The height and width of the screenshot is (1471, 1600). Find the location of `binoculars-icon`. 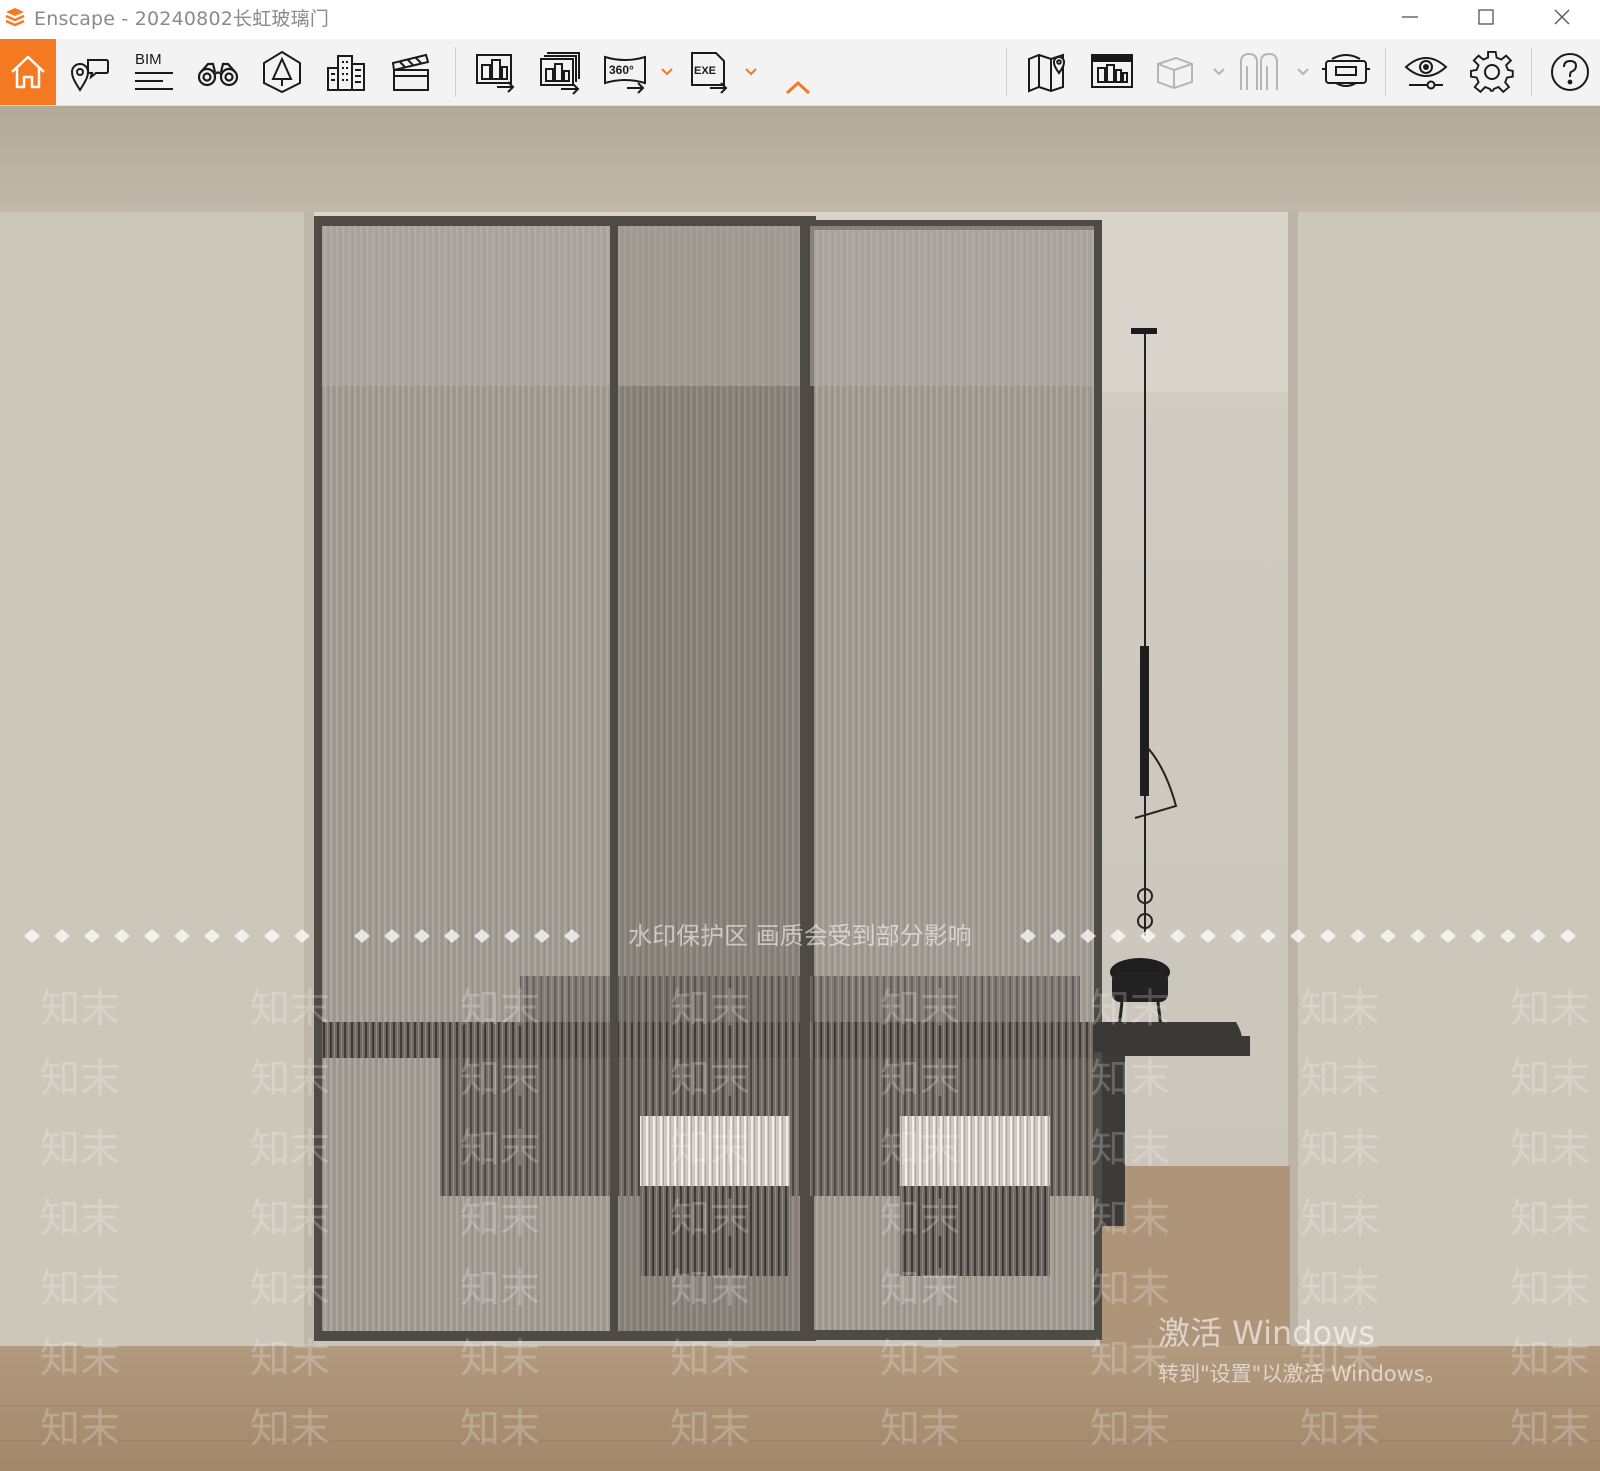

binoculars-icon is located at coordinates (218, 74).